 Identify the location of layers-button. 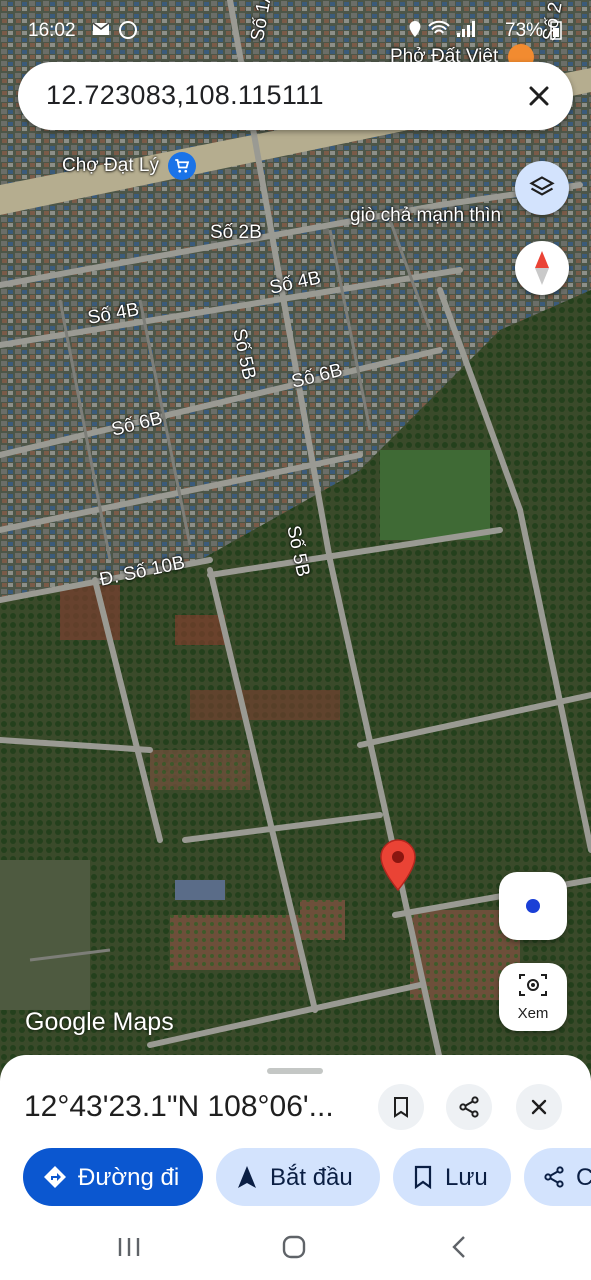
(542, 188).